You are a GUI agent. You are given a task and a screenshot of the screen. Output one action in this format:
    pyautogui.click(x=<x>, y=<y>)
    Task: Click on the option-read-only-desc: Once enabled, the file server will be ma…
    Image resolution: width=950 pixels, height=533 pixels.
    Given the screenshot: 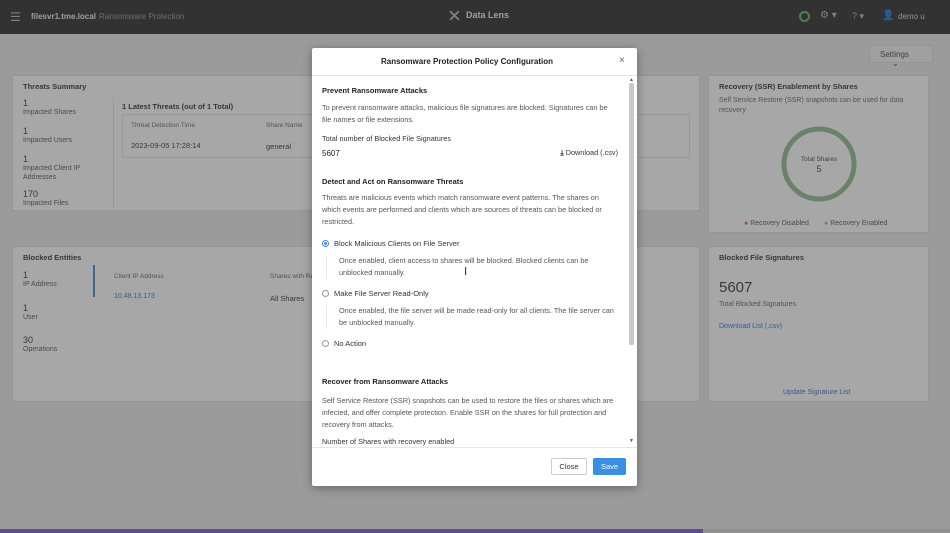 What is the action you would take?
    pyautogui.click(x=472, y=317)
    